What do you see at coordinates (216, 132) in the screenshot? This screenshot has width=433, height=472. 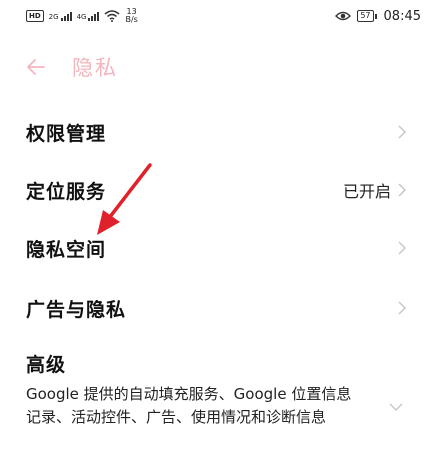 I see `menu-item-permissions: 权限管理` at bounding box center [216, 132].